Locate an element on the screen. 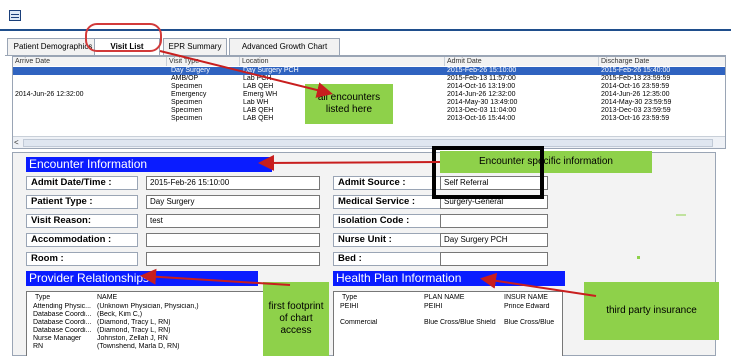  cell-discharge: 2013-Oct-16 23:59:59 is located at coordinates (635, 118).